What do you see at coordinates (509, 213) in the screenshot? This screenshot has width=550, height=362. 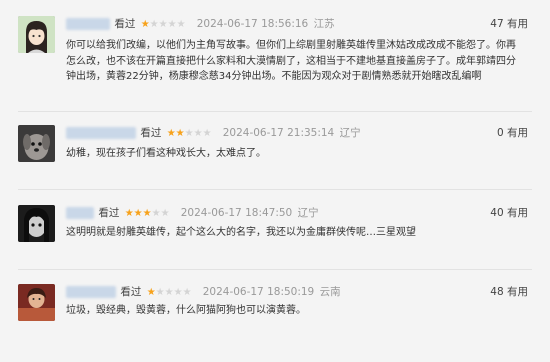 I see `useful-vote-button: 40 有用` at bounding box center [509, 213].